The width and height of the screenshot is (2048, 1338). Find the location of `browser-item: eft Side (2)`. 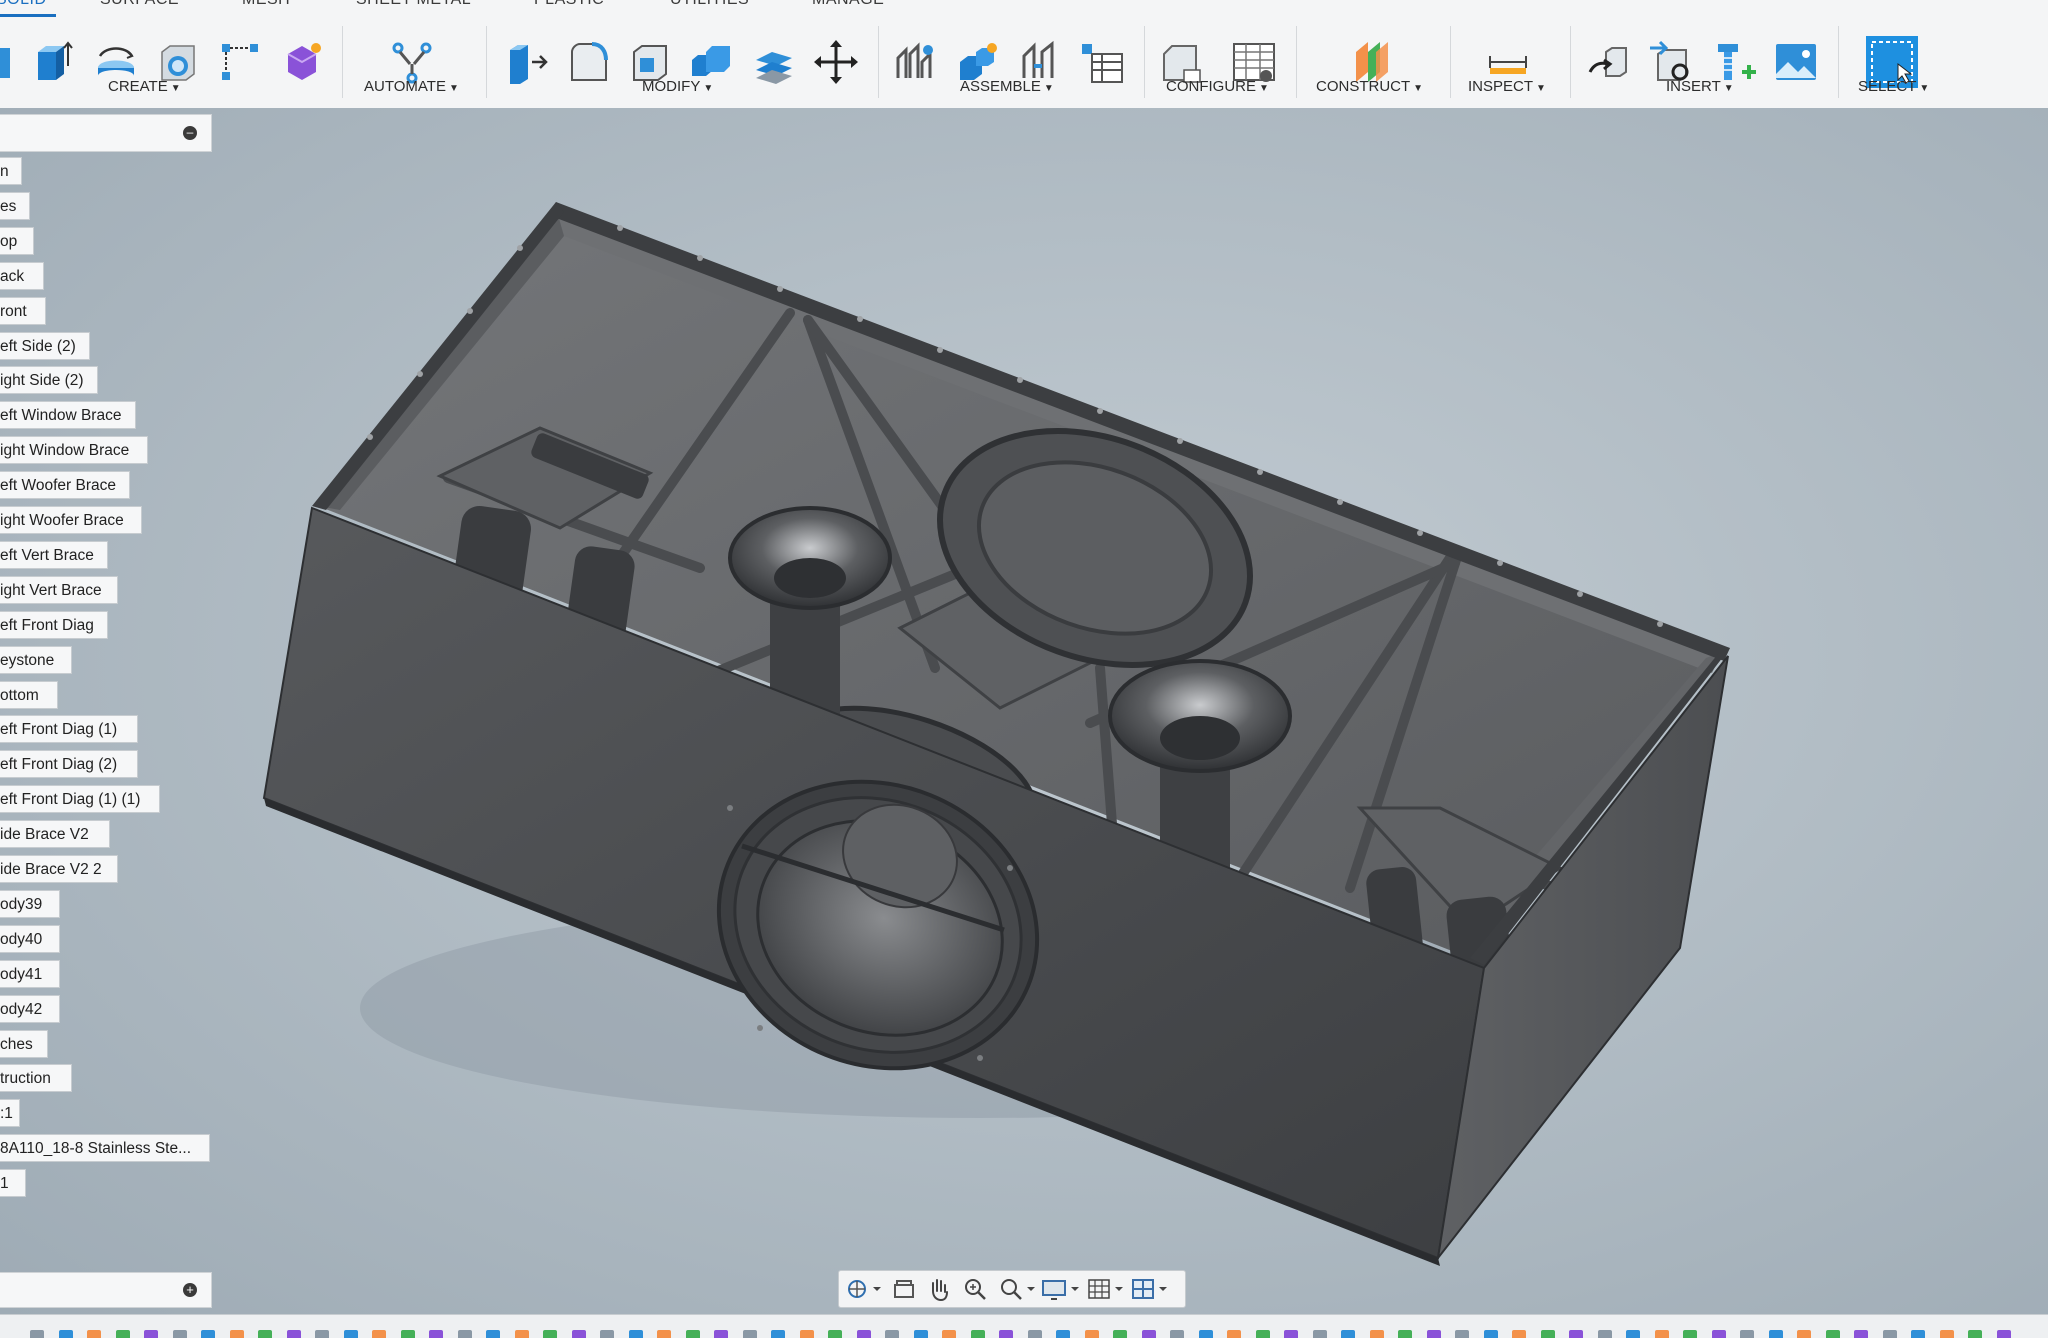

browser-item: eft Side (2) is located at coordinates (45, 345).